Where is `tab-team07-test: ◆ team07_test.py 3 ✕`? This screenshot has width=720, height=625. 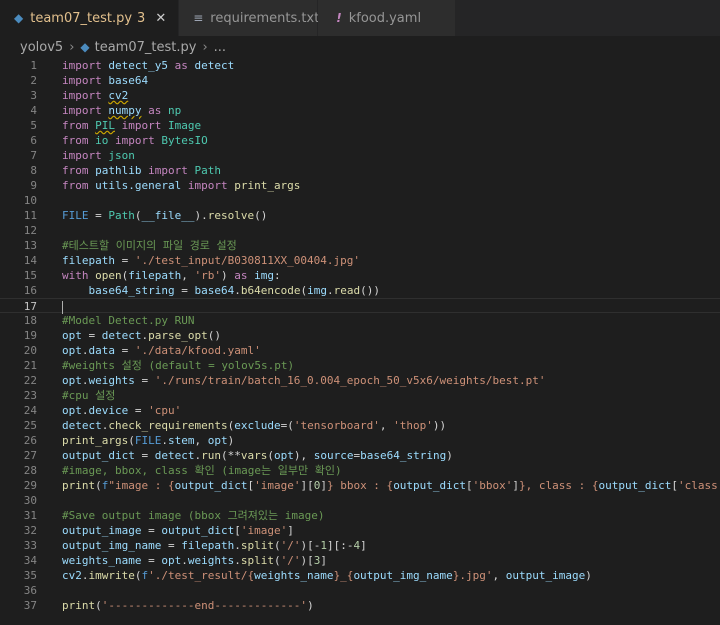
tab-team07-test: ◆ team07_test.py 3 ✕ is located at coordinates (90, 18).